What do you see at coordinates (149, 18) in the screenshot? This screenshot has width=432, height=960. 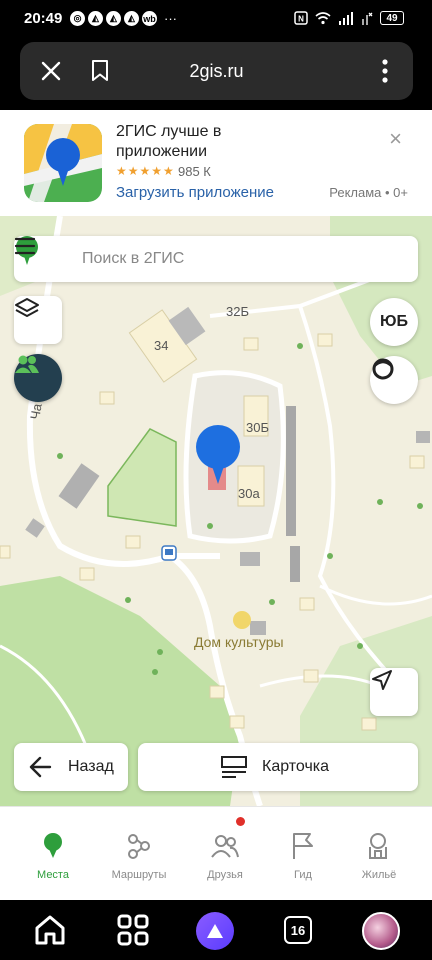 I see `notification-icon: wb` at bounding box center [149, 18].